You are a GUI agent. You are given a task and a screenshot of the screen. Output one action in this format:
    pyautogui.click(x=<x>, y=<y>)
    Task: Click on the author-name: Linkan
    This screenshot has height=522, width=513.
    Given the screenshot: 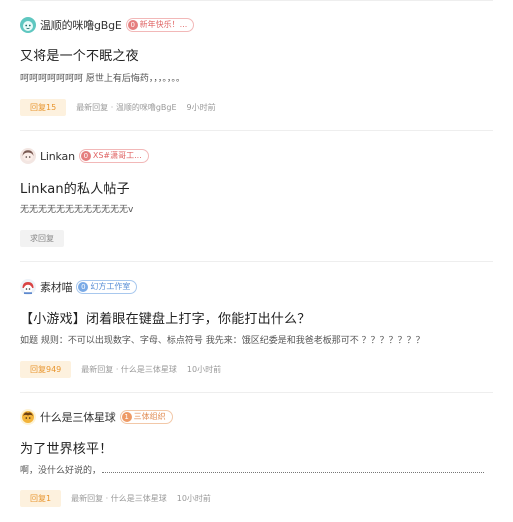 What is the action you would take?
    pyautogui.click(x=57, y=156)
    